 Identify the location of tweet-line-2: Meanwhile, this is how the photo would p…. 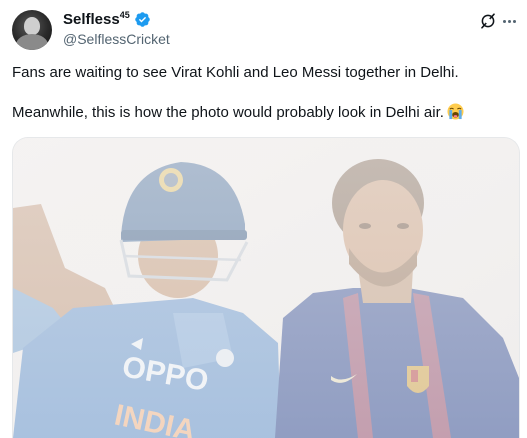
(264, 113).